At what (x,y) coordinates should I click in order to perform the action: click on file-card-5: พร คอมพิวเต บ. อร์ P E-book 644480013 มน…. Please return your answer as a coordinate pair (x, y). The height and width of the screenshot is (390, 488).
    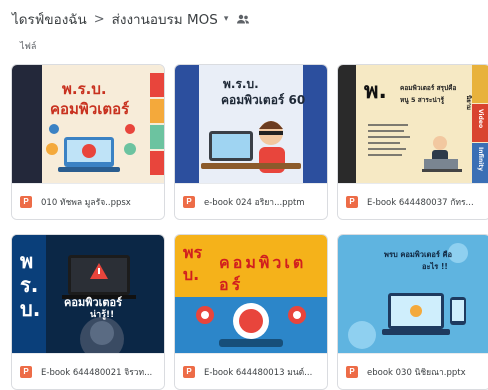
    Looking at the image, I should click on (251, 312).